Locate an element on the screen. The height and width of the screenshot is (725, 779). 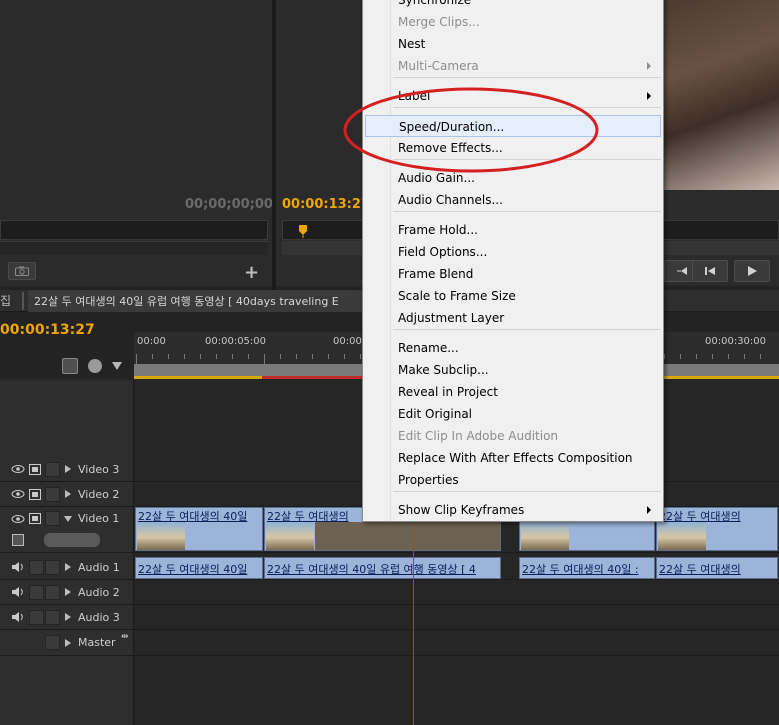
audio-clip: 22살 두 여대생의 40일 유럽 여행 동영상 [ 4 is located at coordinates (382, 568).